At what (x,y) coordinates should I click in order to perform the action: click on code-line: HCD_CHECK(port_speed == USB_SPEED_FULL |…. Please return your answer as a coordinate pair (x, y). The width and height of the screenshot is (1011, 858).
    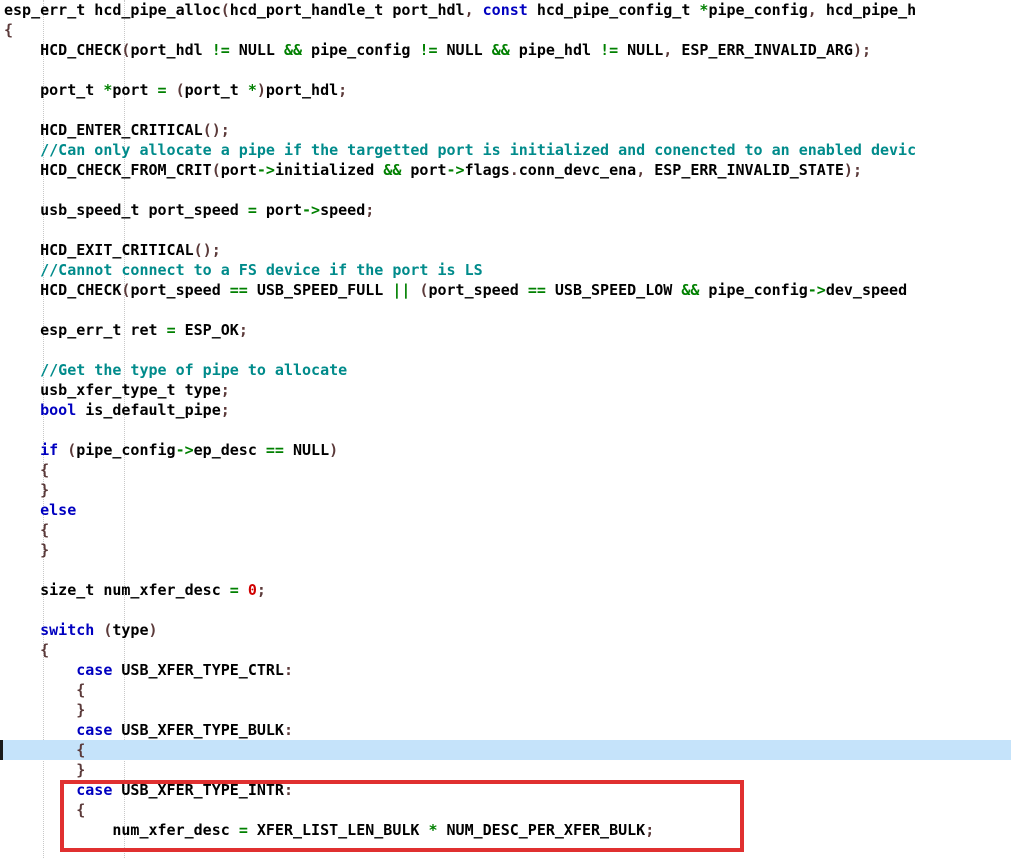
    Looking at the image, I should click on (506, 290).